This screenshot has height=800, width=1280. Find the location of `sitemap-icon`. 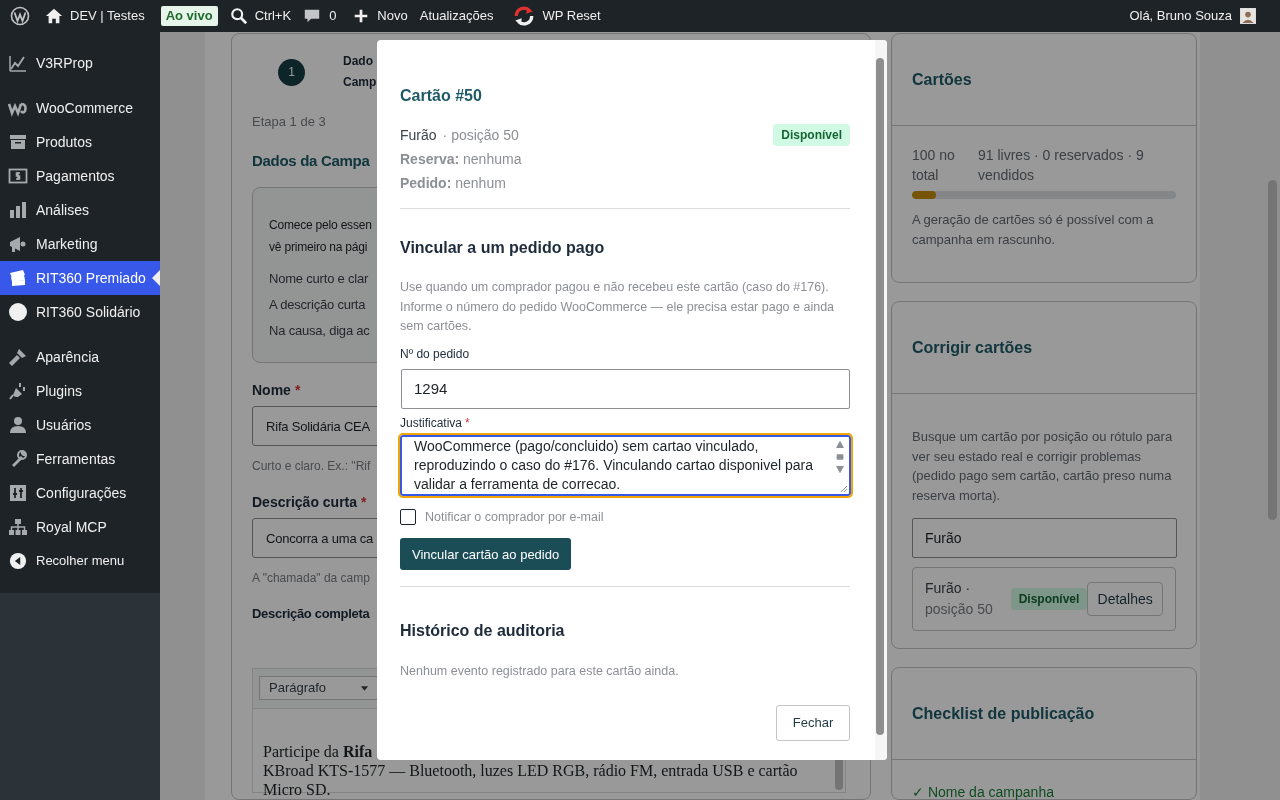

sitemap-icon is located at coordinates (18, 527).